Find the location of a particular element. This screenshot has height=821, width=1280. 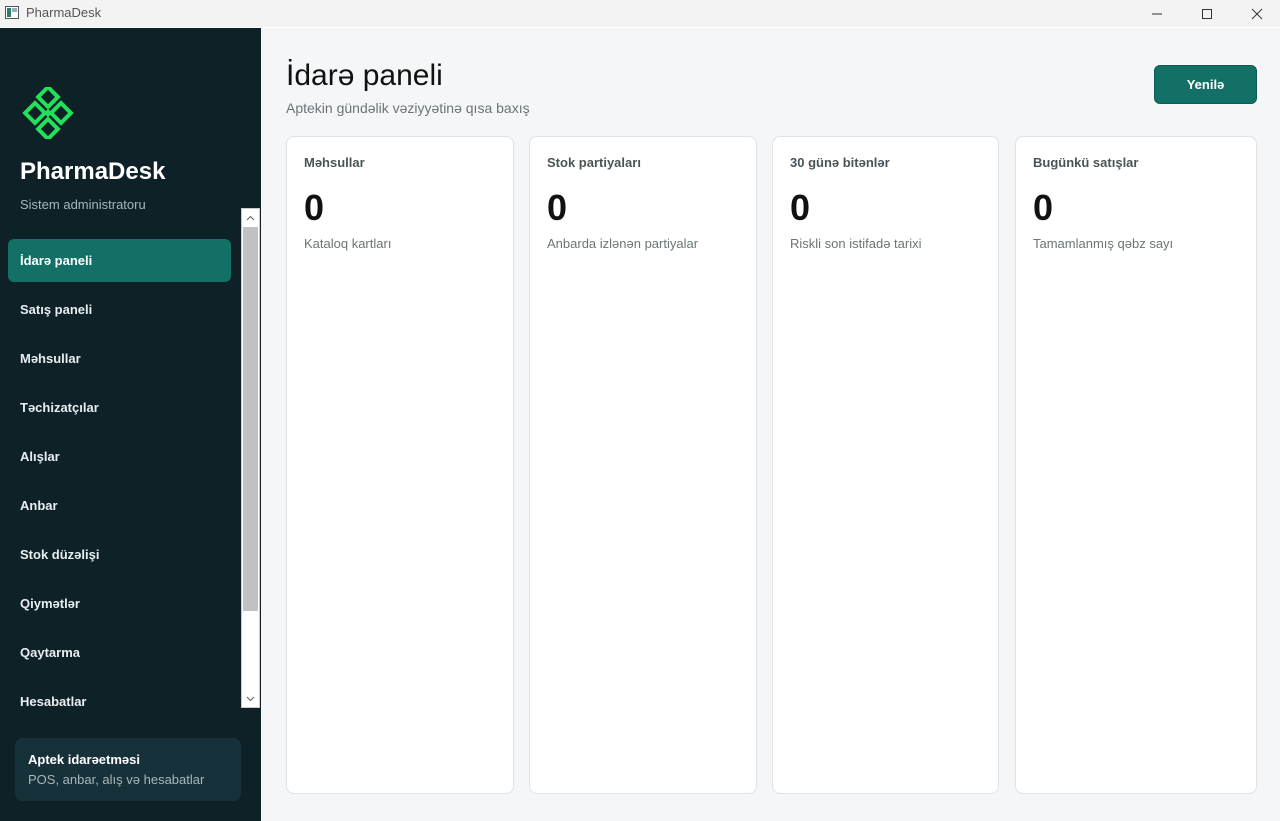

scroll-up-arrow is located at coordinates (250, 217).